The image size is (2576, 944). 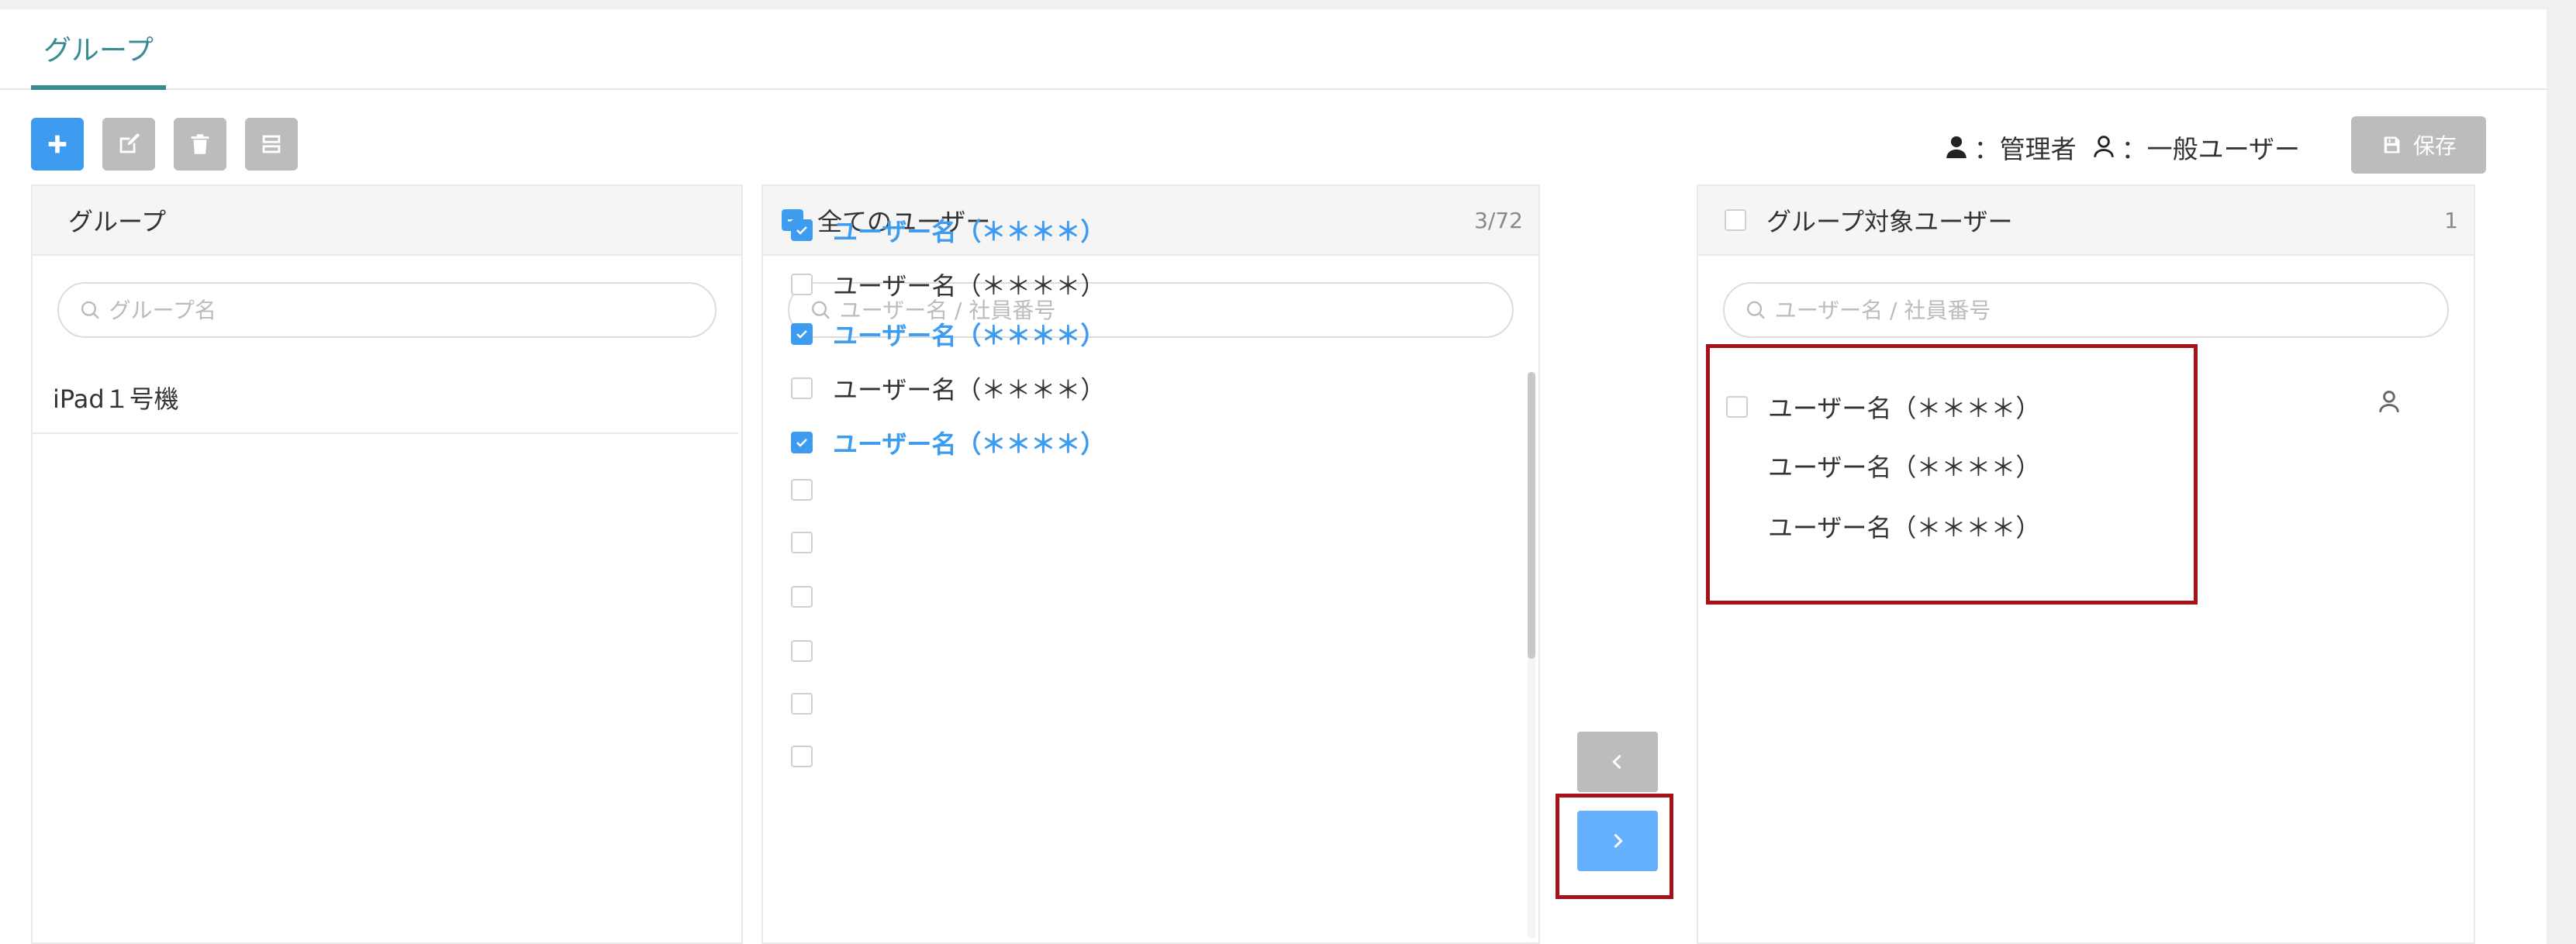 What do you see at coordinates (2392, 144) in the screenshot?
I see `save-icon` at bounding box center [2392, 144].